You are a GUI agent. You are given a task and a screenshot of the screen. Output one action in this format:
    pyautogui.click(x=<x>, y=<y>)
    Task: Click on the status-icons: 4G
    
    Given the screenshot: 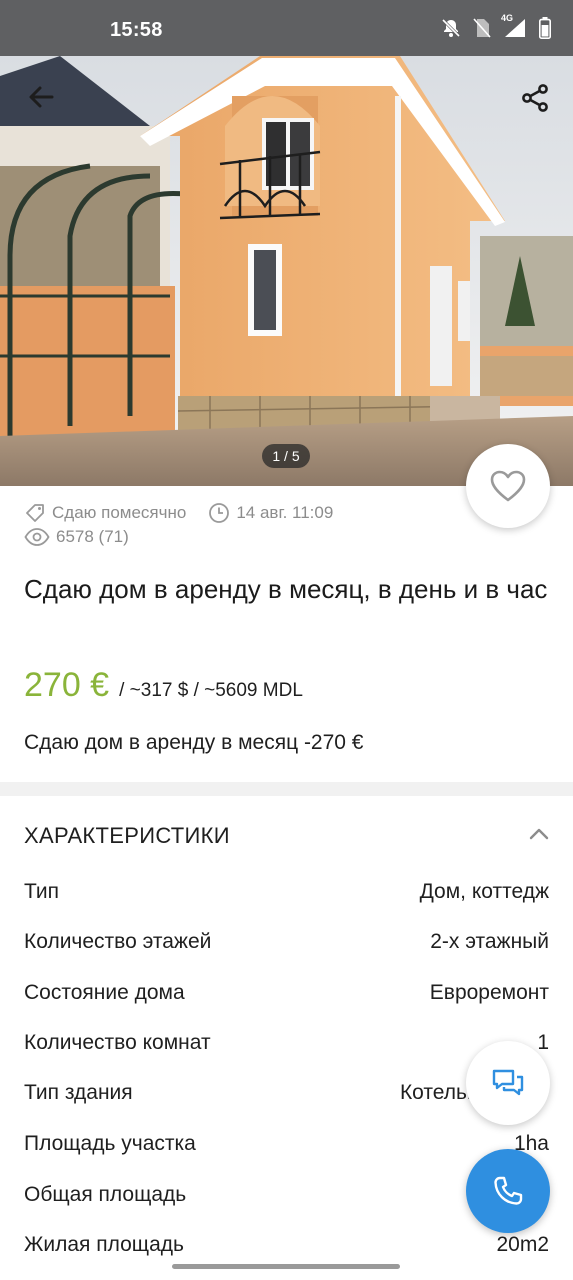 What is the action you would take?
    pyautogui.click(x=496, y=26)
    